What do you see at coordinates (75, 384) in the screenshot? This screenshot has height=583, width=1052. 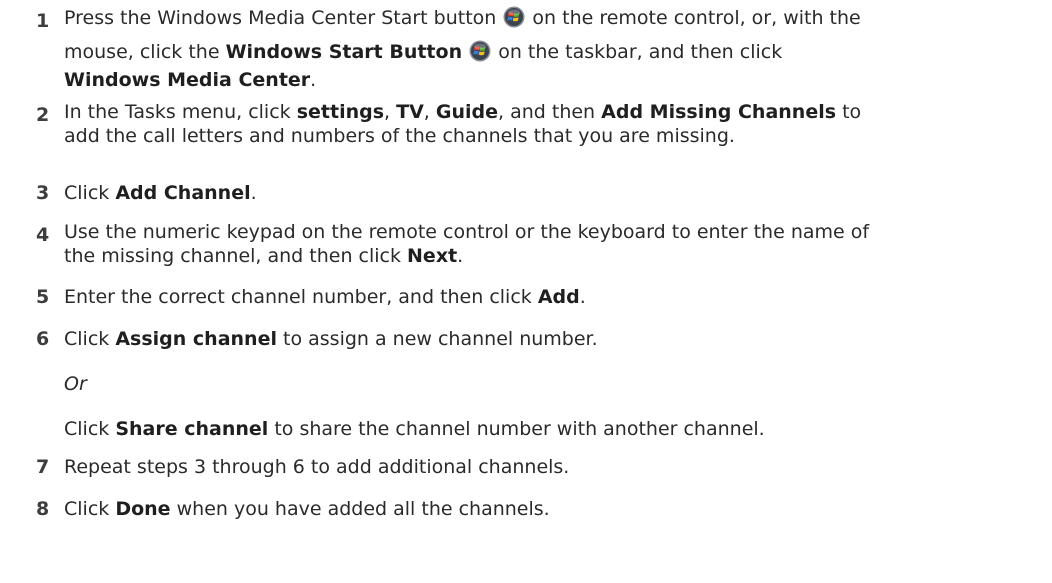 I see `or-separator: Or` at bounding box center [75, 384].